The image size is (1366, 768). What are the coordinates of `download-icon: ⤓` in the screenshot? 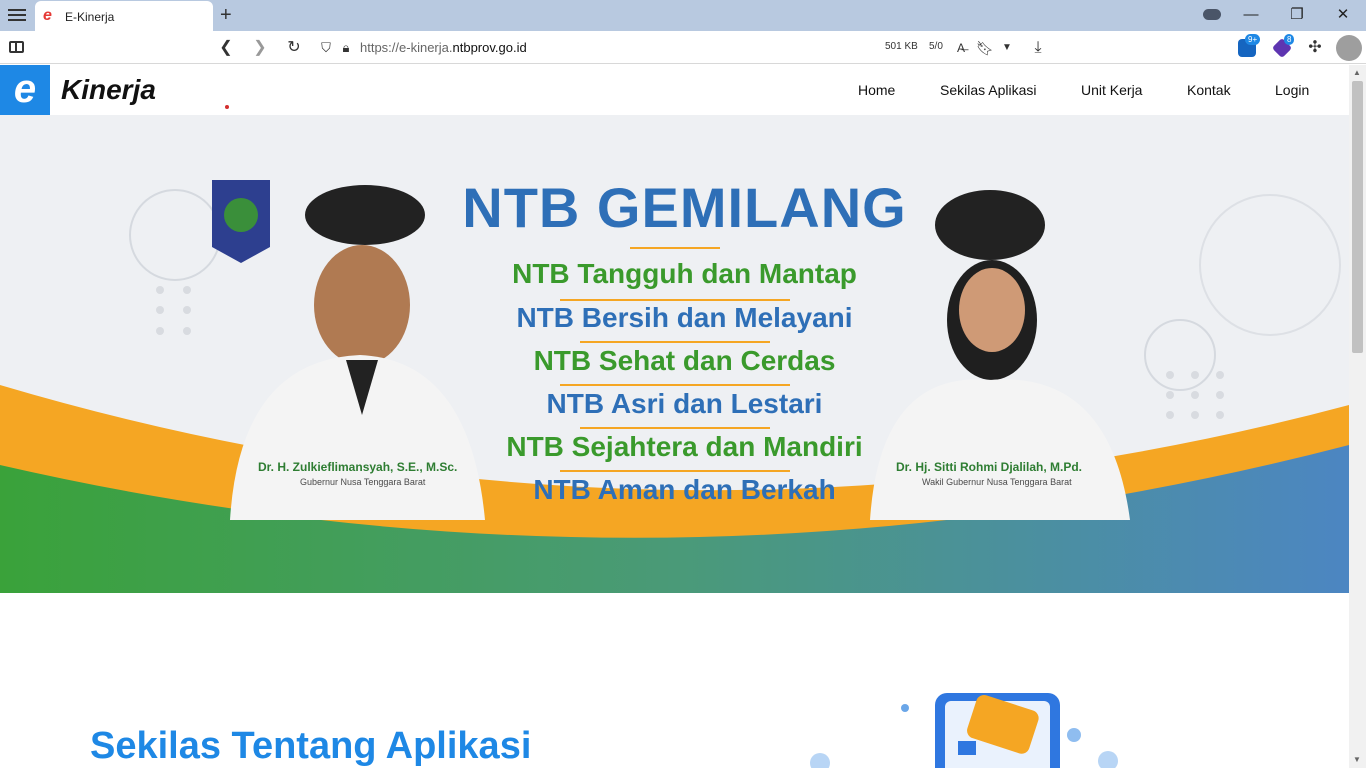 It's located at (1038, 48).